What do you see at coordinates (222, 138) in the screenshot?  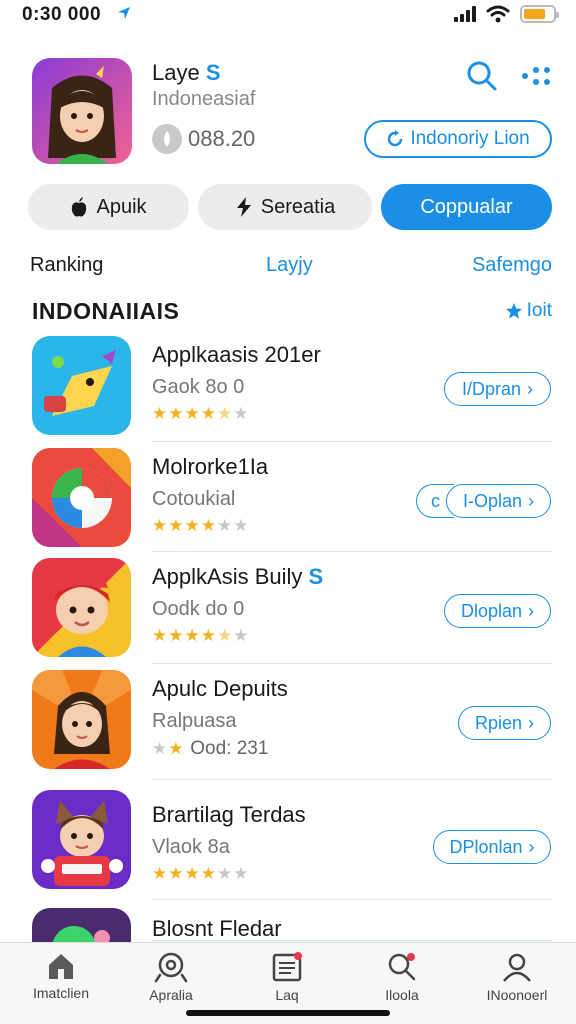 I see `count-value: 088.20` at bounding box center [222, 138].